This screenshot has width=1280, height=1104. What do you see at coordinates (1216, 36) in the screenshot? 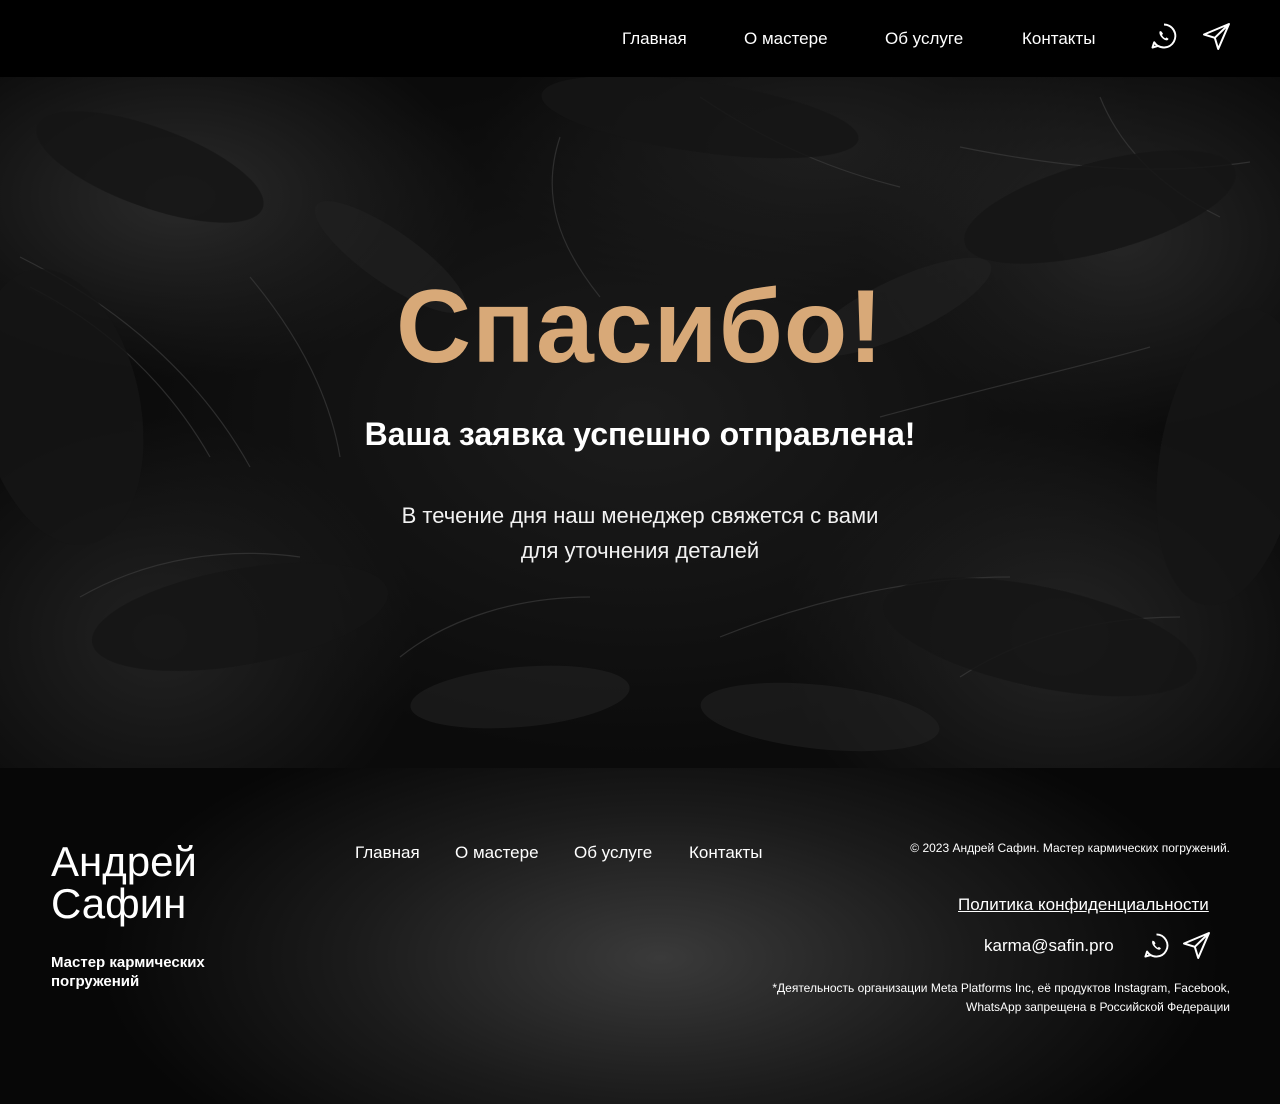
I see `telegram-icon` at bounding box center [1216, 36].